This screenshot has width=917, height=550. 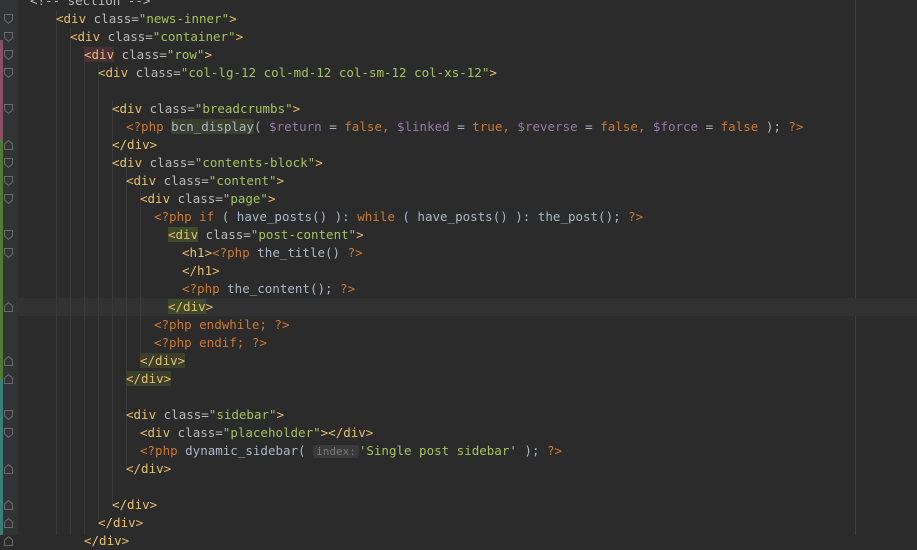 I want to click on code-token: $linked, so click(x=423, y=126).